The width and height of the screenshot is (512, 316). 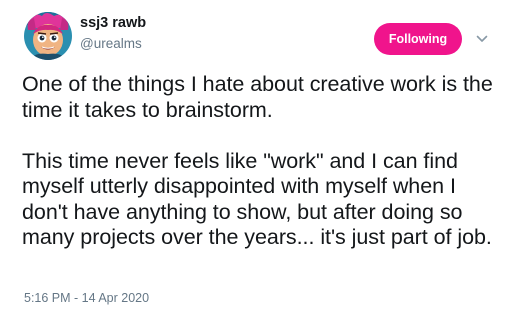 I want to click on avatar-illustration-icon, so click(x=48, y=36).